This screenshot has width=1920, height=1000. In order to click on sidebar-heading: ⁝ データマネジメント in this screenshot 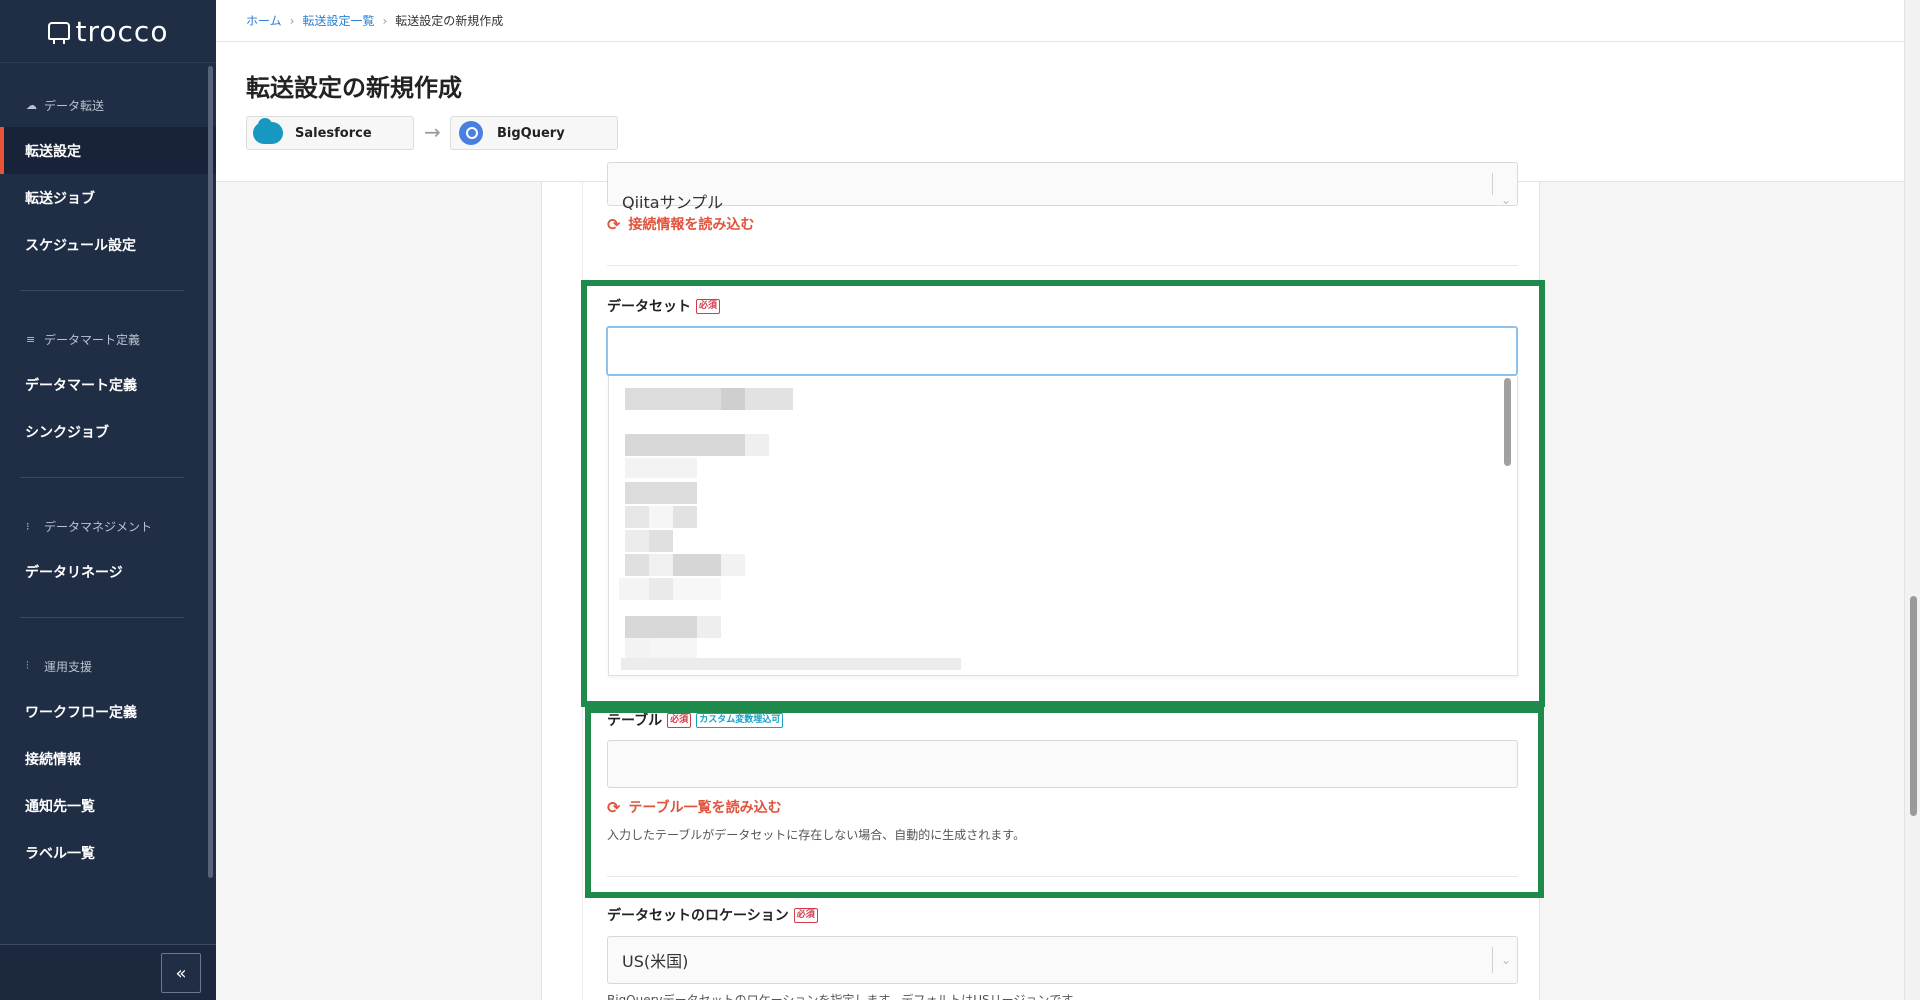, I will do `click(108, 526)`.